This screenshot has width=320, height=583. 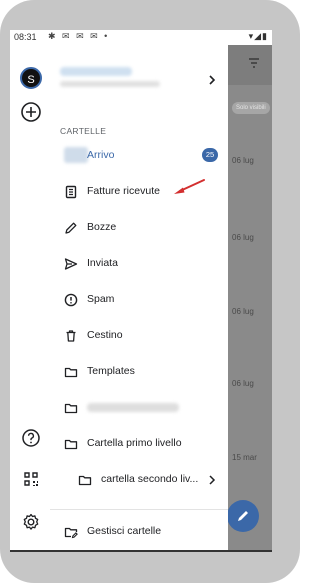 What do you see at coordinates (101, 299) in the screenshot?
I see `folder-label: Spam` at bounding box center [101, 299].